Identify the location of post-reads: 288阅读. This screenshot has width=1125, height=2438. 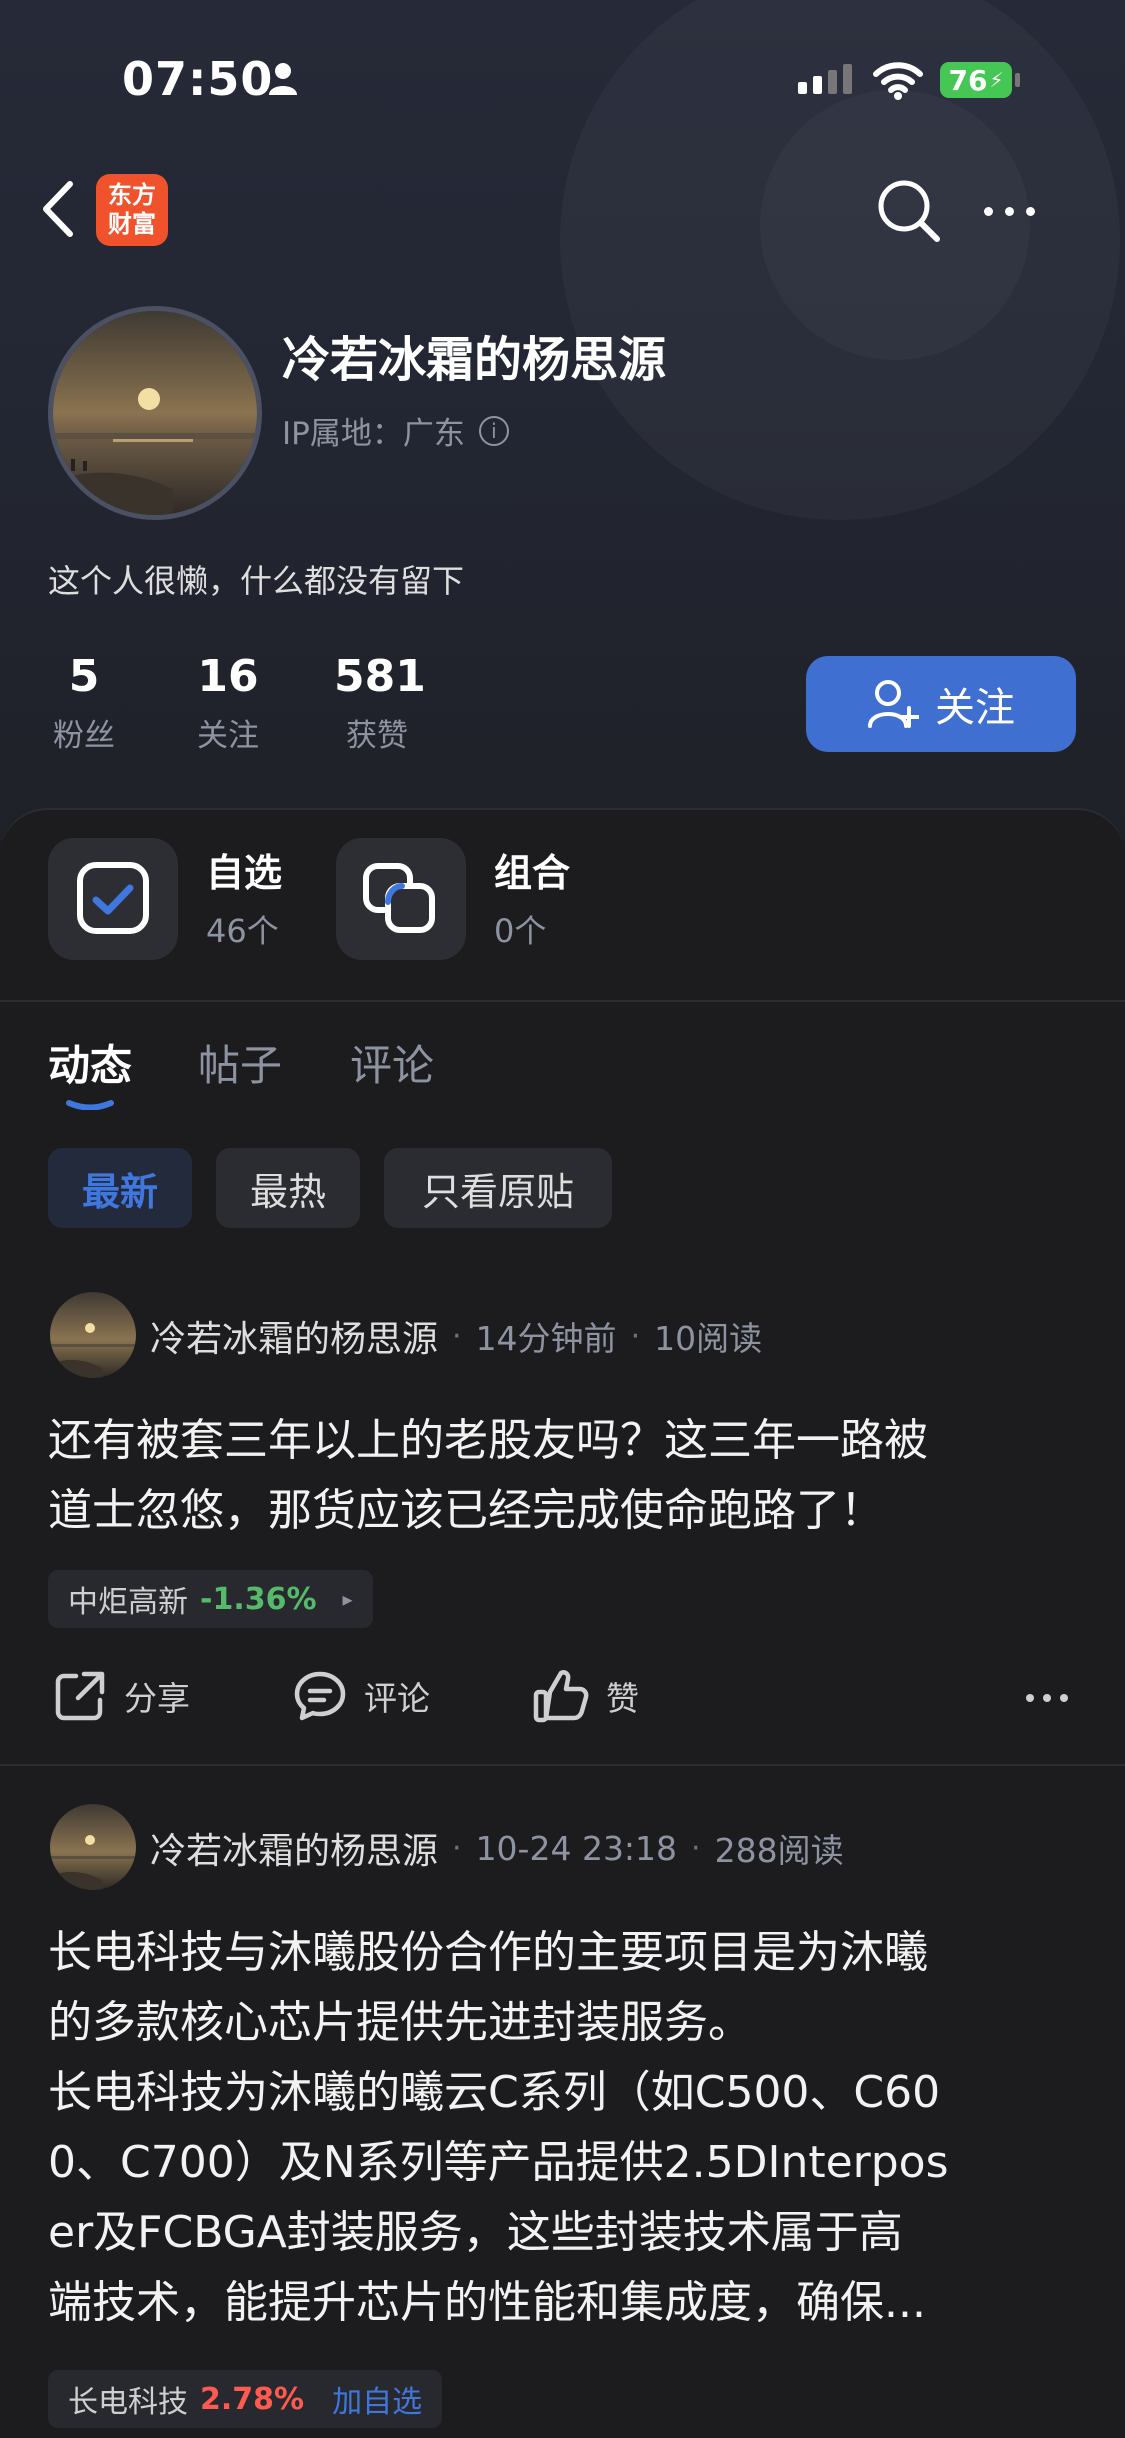
(779, 1850).